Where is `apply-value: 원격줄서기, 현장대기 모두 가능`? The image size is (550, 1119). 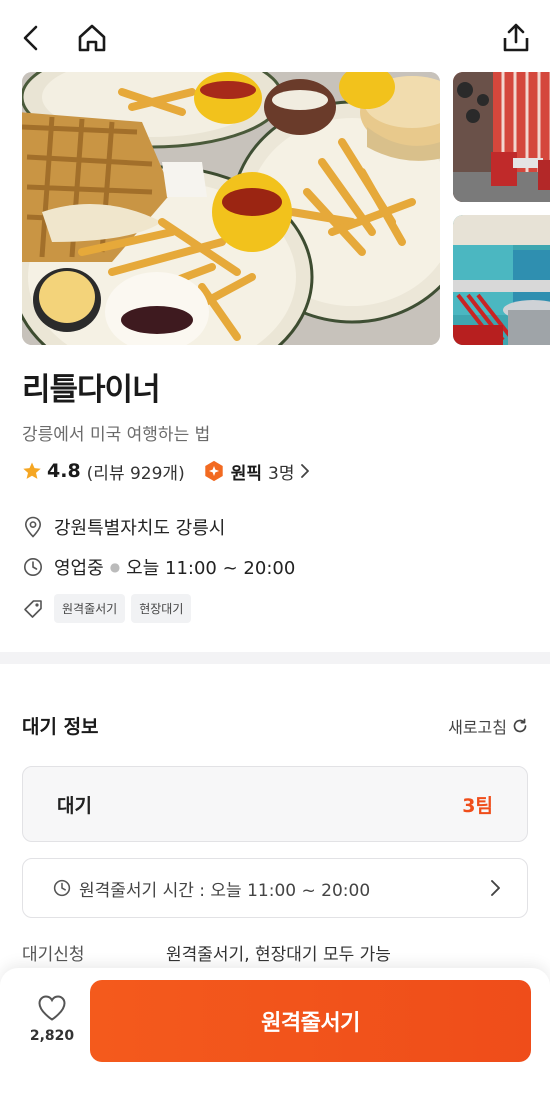 apply-value: 원격줄서기, 현장대기 모두 가능 is located at coordinates (278, 955).